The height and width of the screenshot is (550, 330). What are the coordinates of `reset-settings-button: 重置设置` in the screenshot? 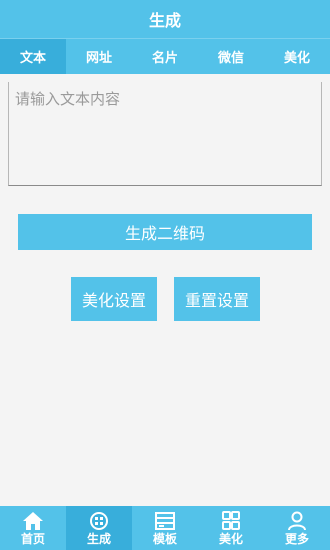 It's located at (217, 299).